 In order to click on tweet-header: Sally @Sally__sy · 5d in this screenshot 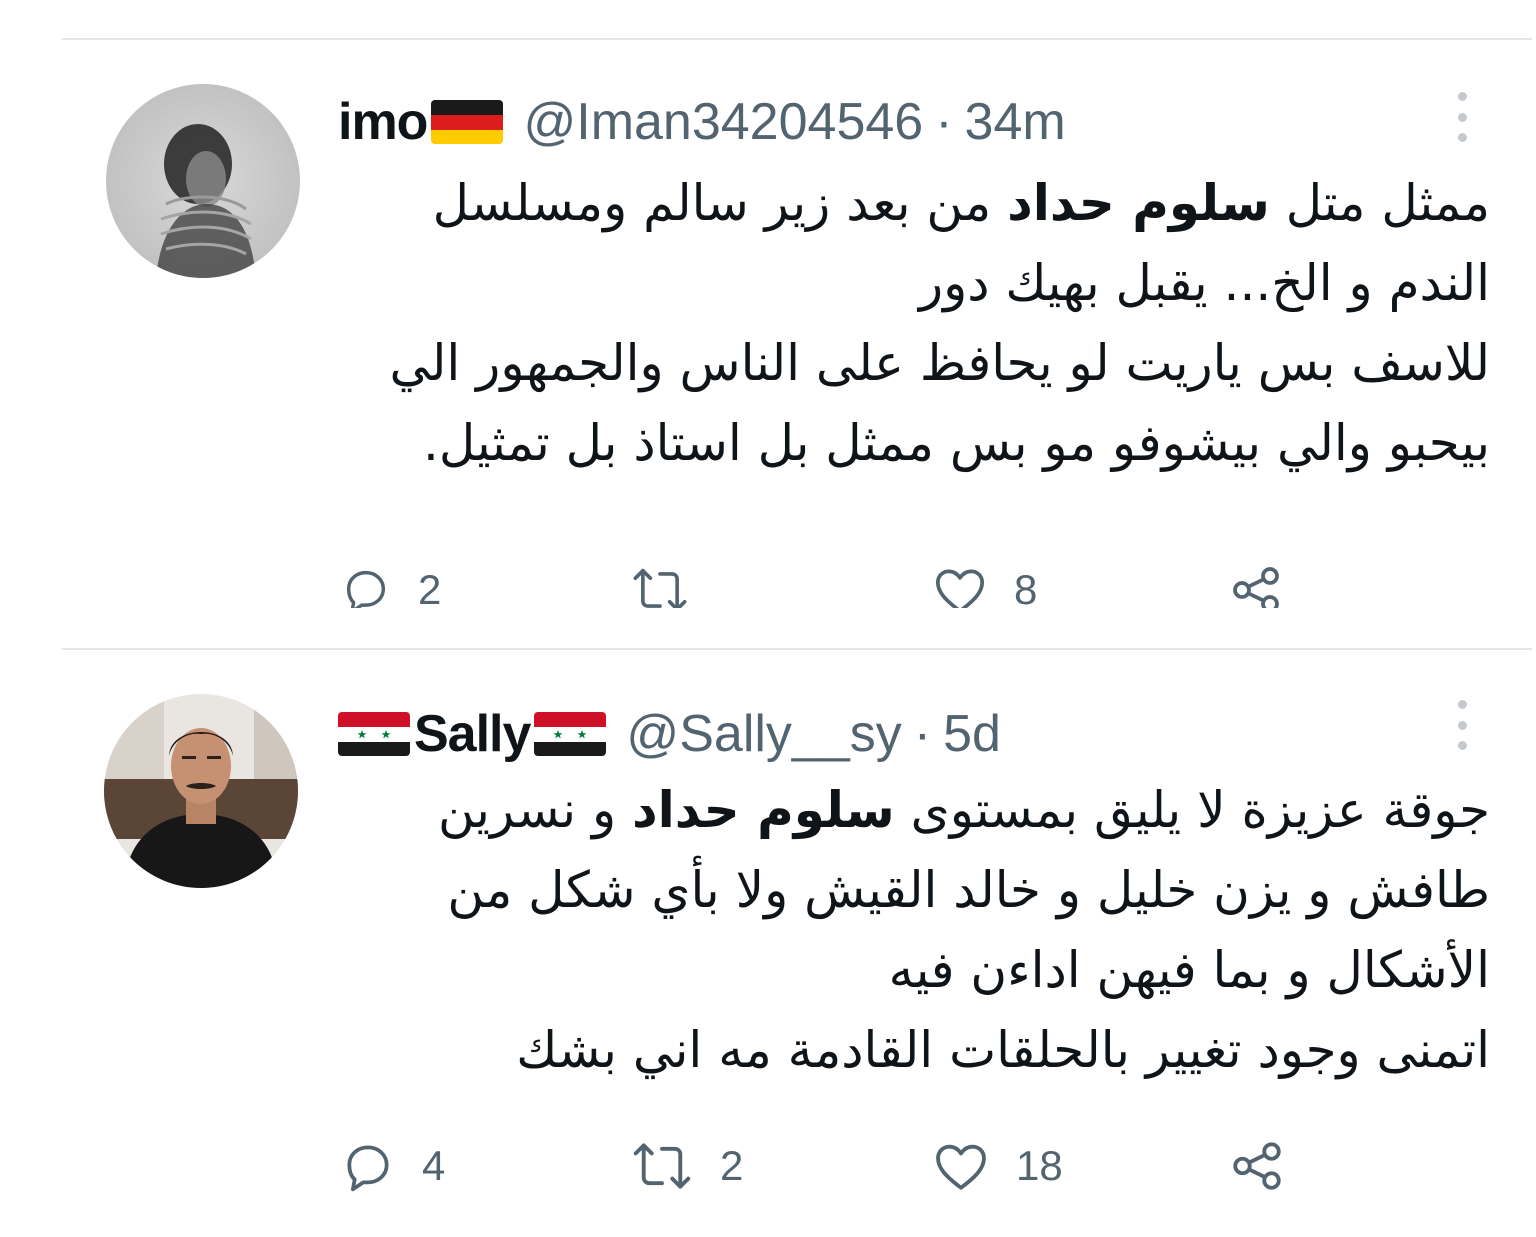, I will do `click(669, 734)`.